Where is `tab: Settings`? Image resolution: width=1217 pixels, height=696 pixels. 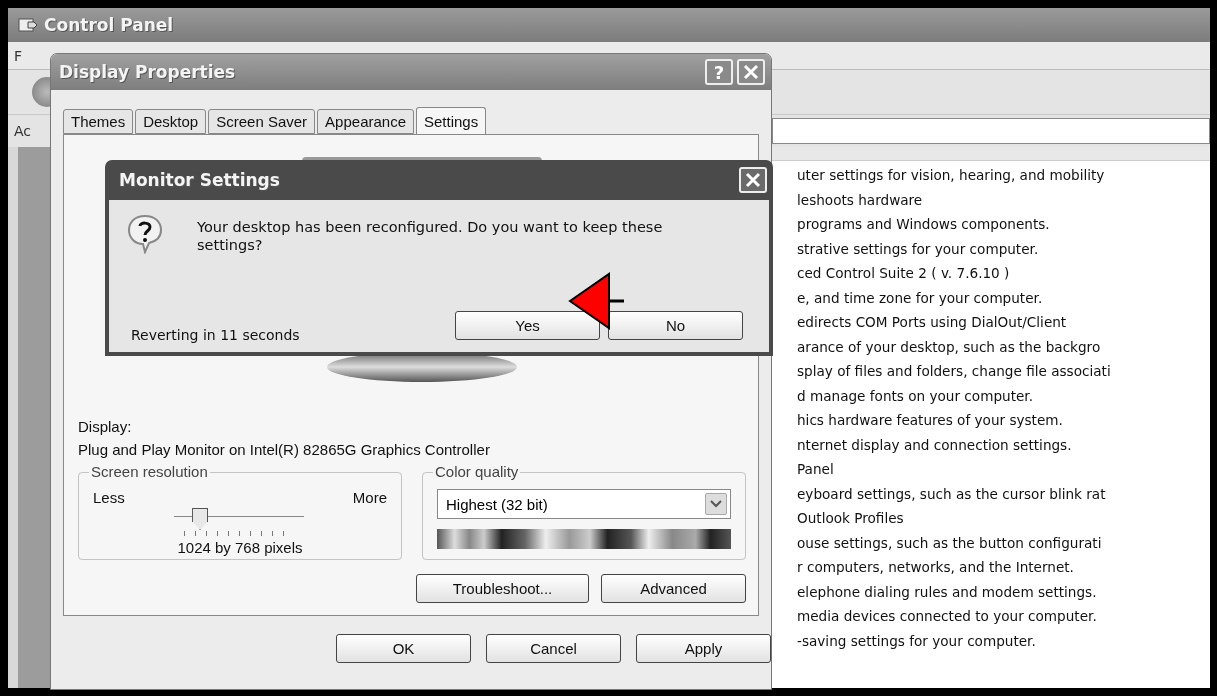
tab: Settings is located at coordinates (451, 121).